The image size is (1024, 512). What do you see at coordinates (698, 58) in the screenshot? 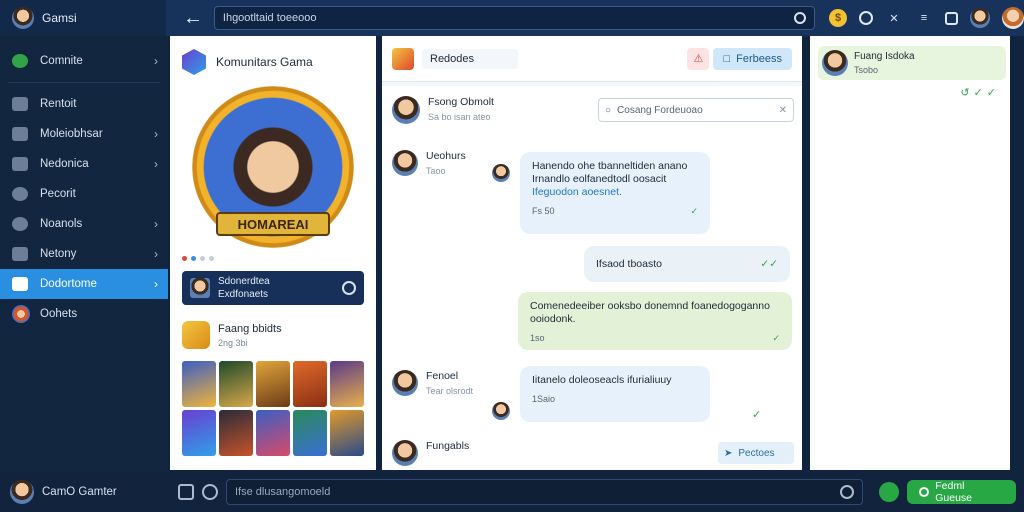
I see `alert-icon: ⚠` at bounding box center [698, 58].